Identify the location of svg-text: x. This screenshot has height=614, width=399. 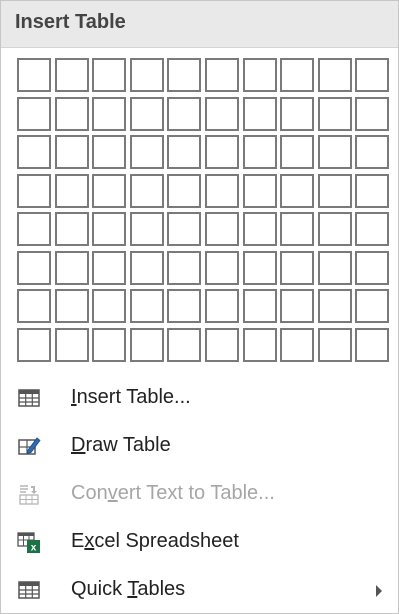
(34, 548).